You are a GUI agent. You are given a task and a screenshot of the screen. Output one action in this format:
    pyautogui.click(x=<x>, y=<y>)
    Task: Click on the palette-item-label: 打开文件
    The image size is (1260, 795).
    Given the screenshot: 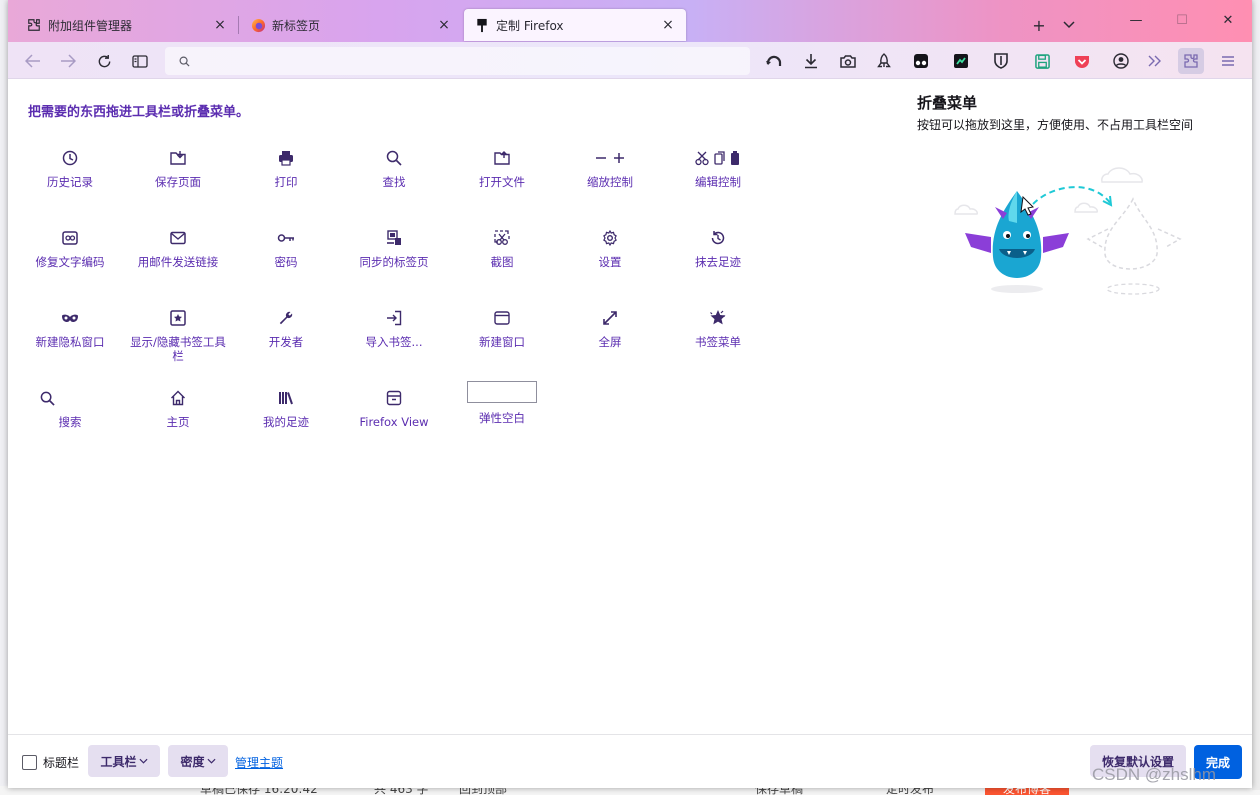 What is the action you would take?
    pyautogui.click(x=502, y=182)
    